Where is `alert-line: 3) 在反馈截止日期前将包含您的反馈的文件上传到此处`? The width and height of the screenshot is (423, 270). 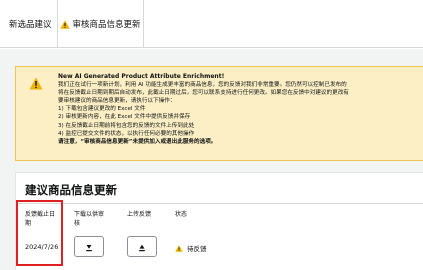
alert-line: 3) 在反馈截止日期前将包含您的反馈的文件上传到此处 is located at coordinates (126, 125).